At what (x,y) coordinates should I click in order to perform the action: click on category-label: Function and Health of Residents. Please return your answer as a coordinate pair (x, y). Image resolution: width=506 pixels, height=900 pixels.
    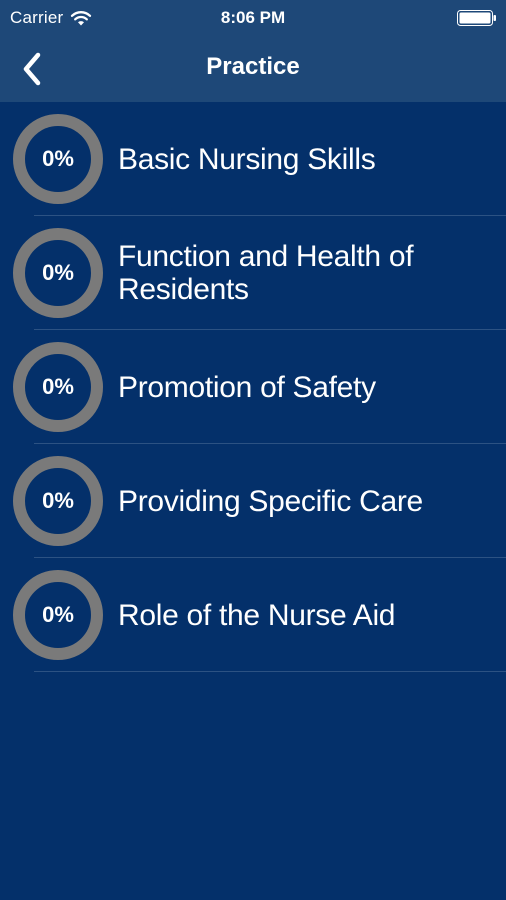
    Looking at the image, I should click on (266, 273).